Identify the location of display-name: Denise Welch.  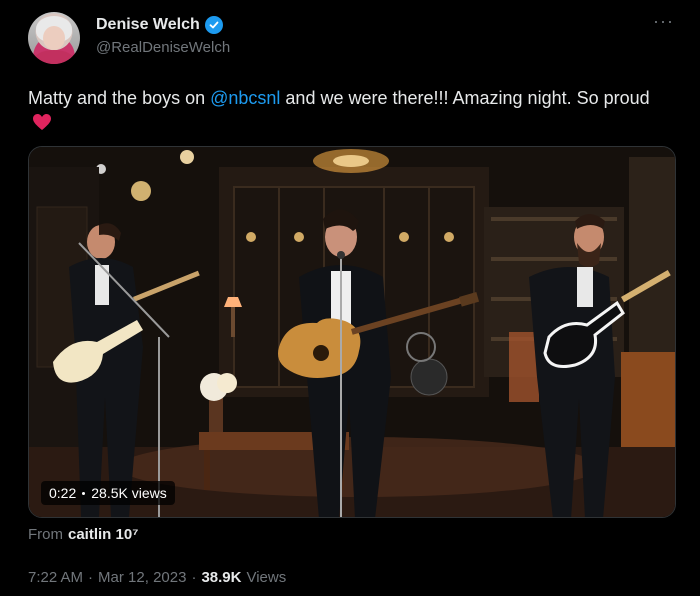
(148, 25).